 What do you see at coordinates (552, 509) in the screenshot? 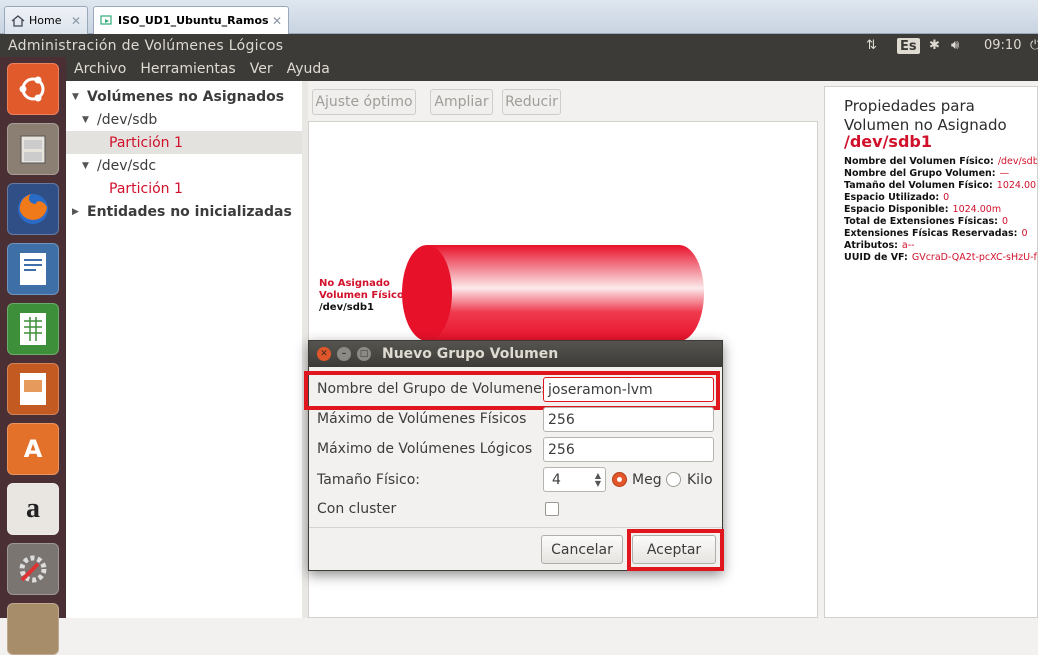
I see `cluster-checkbox` at bounding box center [552, 509].